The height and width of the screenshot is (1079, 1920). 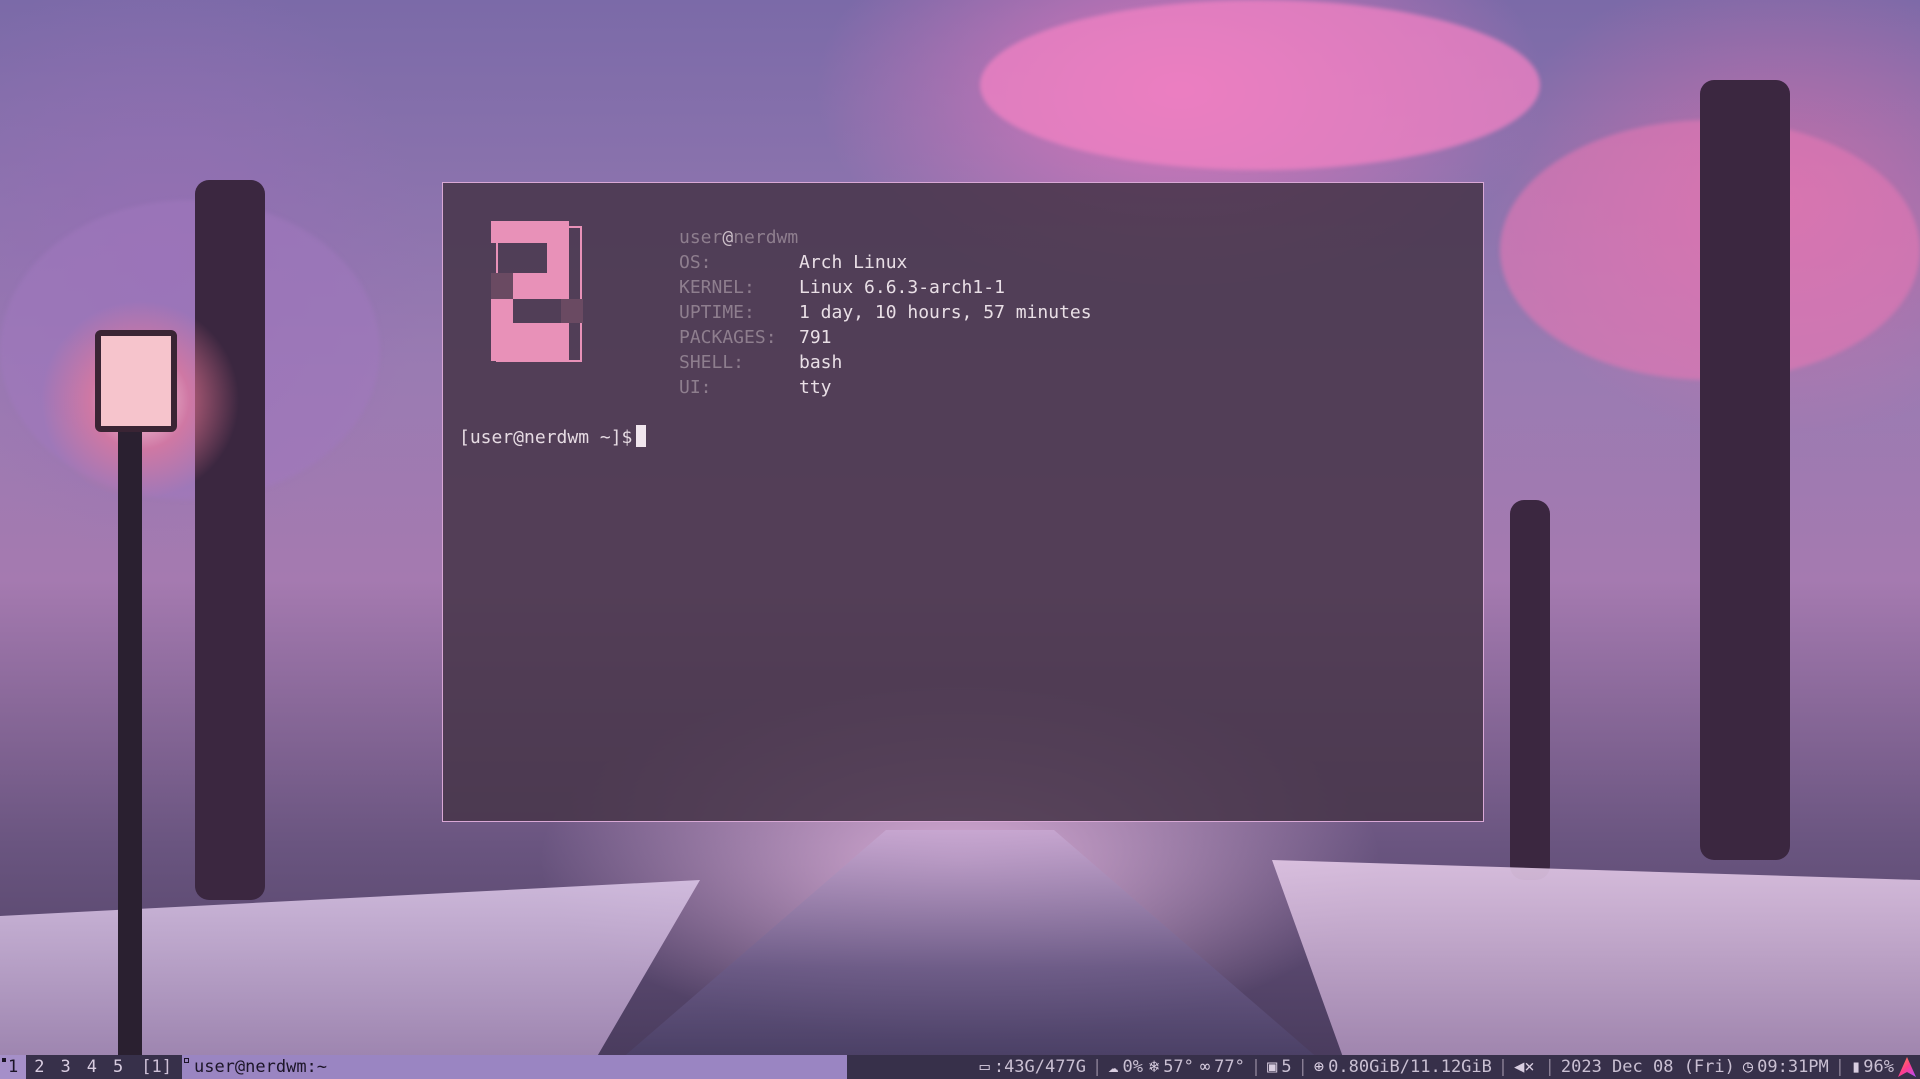 I want to click on fetch-host: nerdwm, so click(x=766, y=237).